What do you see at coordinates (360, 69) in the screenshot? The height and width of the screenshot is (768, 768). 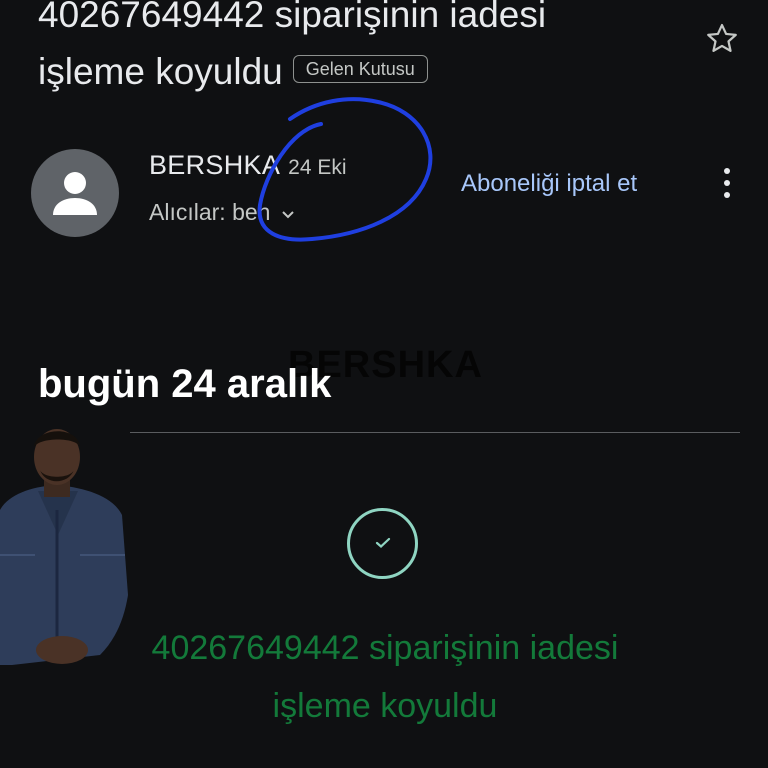 I see `inbox-label-chip: Gelen Kutusu` at bounding box center [360, 69].